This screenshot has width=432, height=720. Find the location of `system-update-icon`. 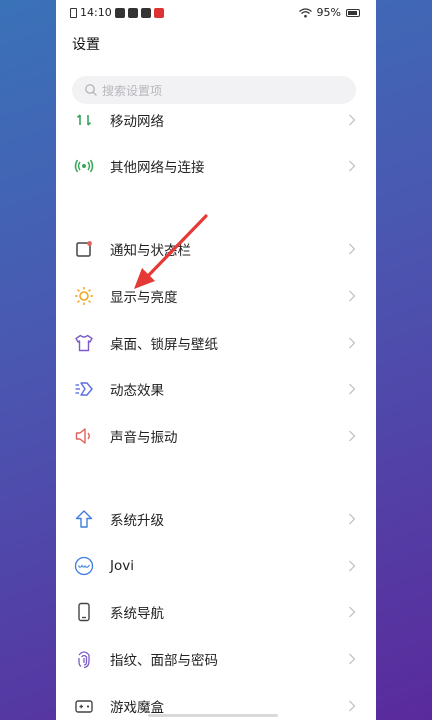

system-update-icon is located at coordinates (84, 519).